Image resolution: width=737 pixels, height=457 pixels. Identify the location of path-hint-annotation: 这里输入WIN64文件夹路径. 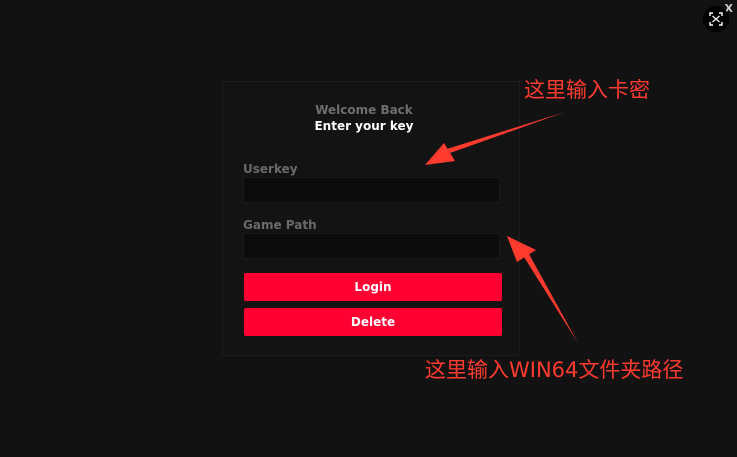
(554, 370).